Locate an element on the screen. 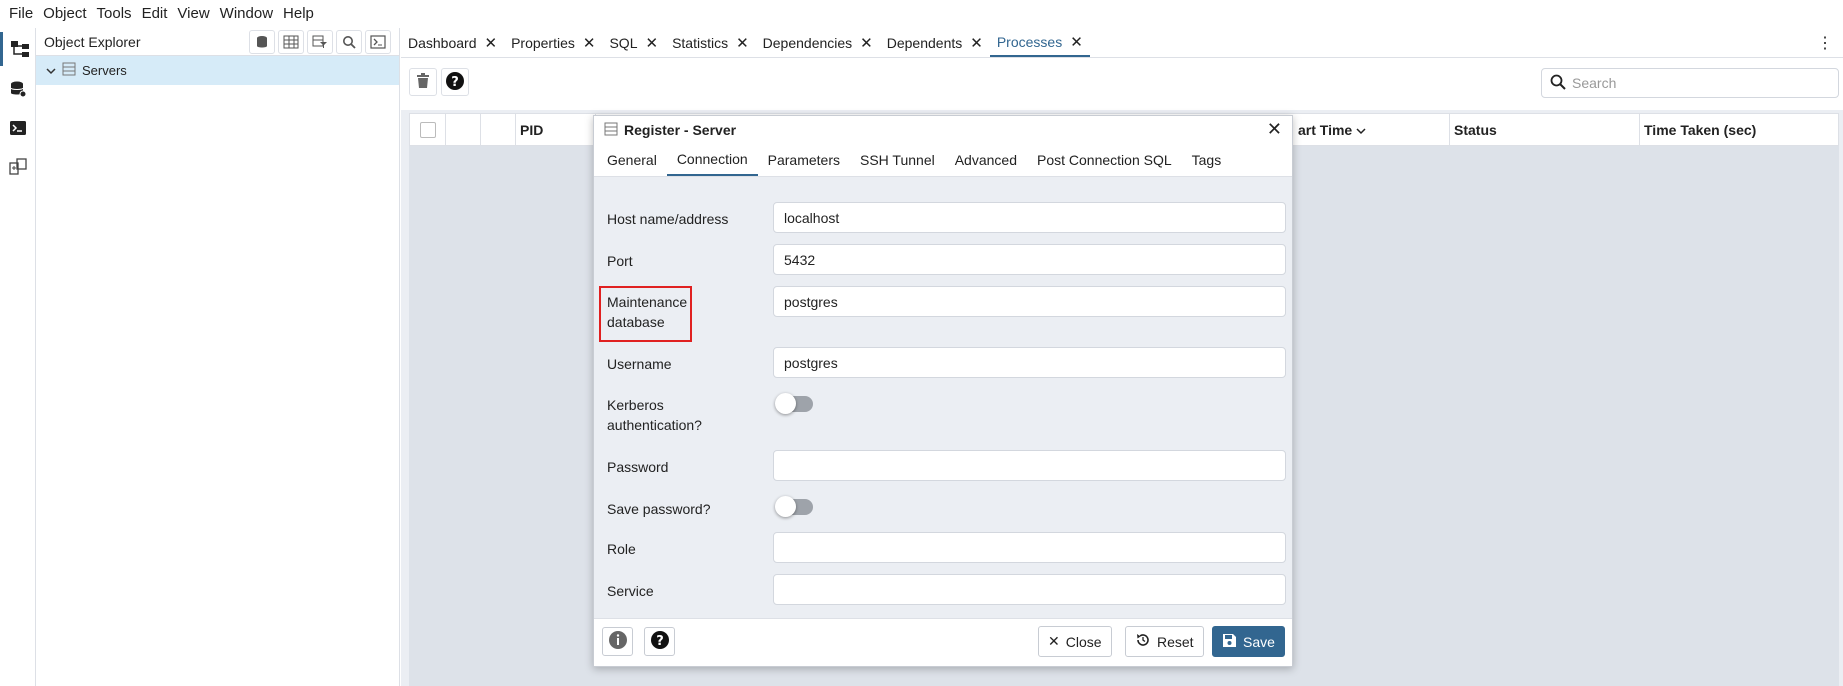 Image resolution: width=1843 pixels, height=686 pixels. tab-ssh-tunnel: SSH Tunnel is located at coordinates (897, 160).